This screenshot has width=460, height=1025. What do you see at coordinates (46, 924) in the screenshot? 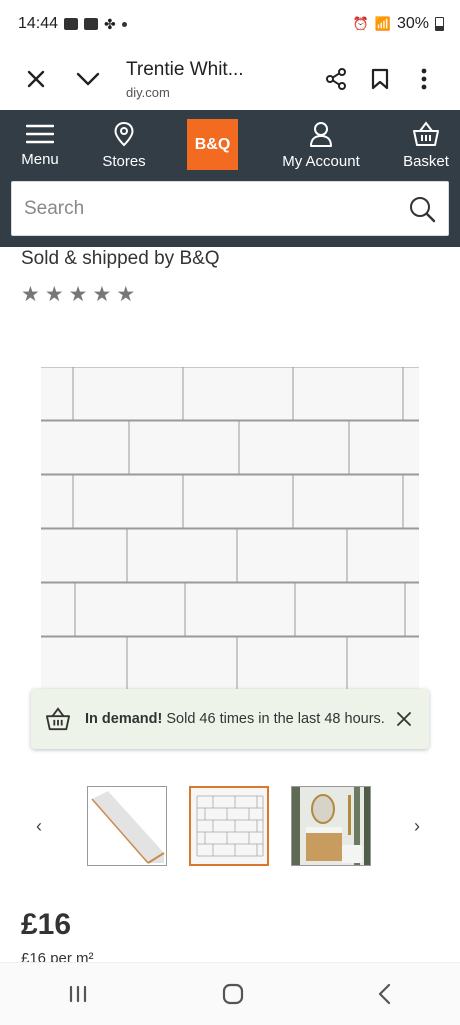
I see `product-price: £16` at bounding box center [46, 924].